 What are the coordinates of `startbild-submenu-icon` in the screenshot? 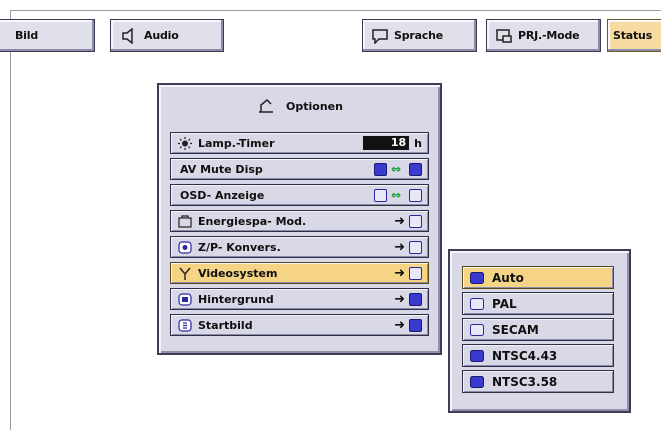 It's located at (415, 325).